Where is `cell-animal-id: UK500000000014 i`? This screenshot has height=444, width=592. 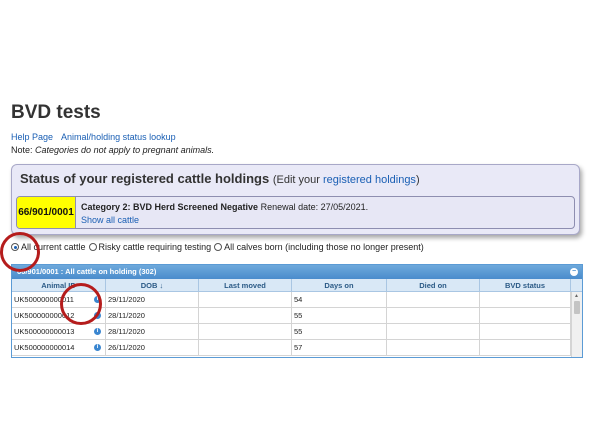 cell-animal-id: UK500000000014 i is located at coordinates (59, 347).